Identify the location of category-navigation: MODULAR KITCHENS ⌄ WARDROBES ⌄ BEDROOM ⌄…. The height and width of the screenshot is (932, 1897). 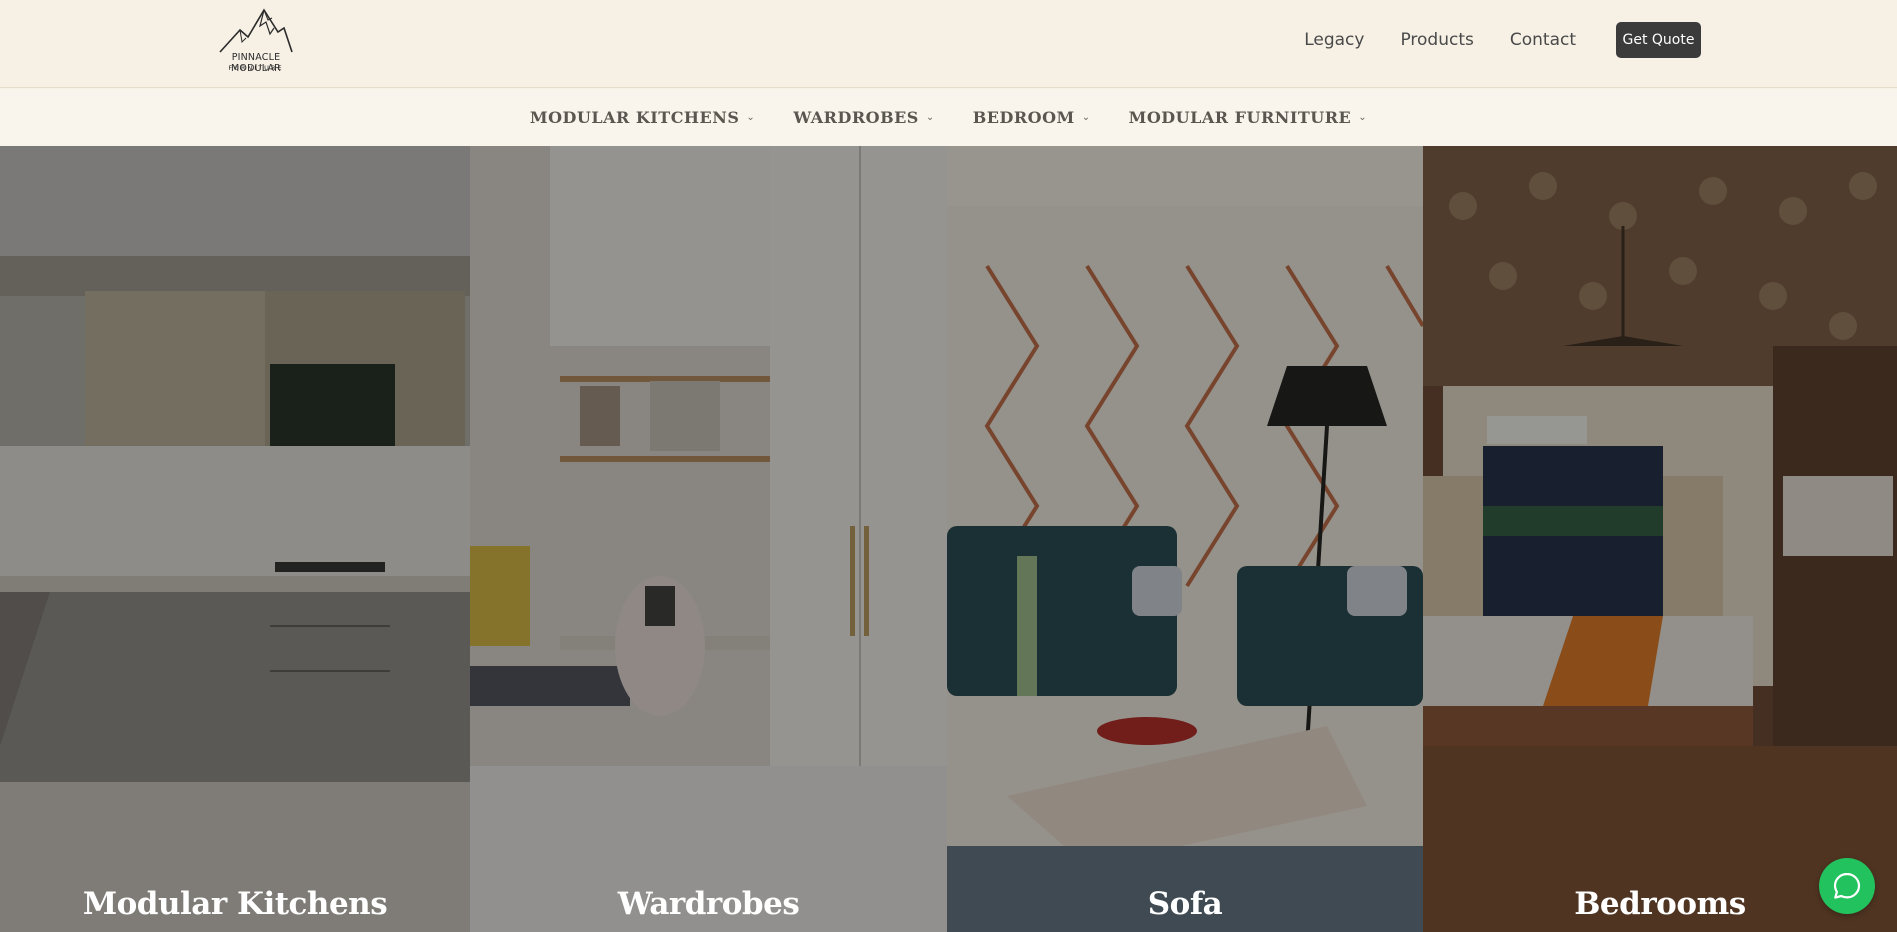
(948, 117).